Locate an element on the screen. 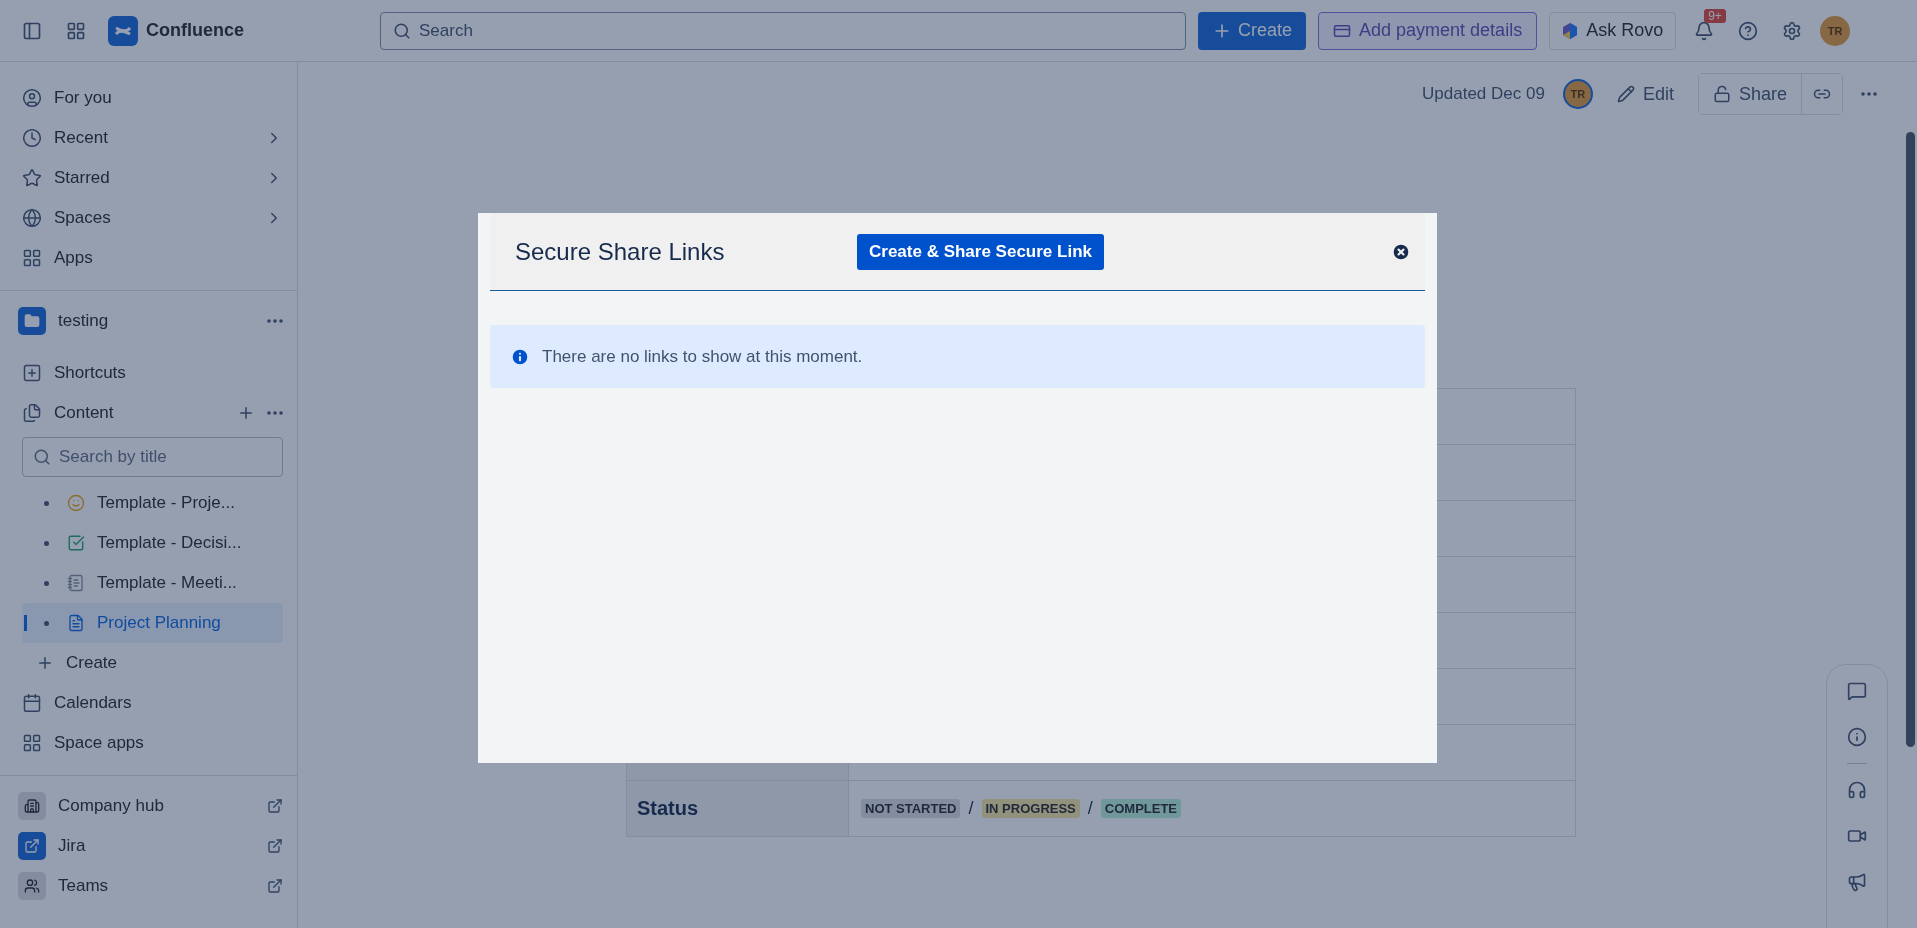 This screenshot has height=928, width=1917. rovo-button: Ask Rovo is located at coordinates (1613, 30).